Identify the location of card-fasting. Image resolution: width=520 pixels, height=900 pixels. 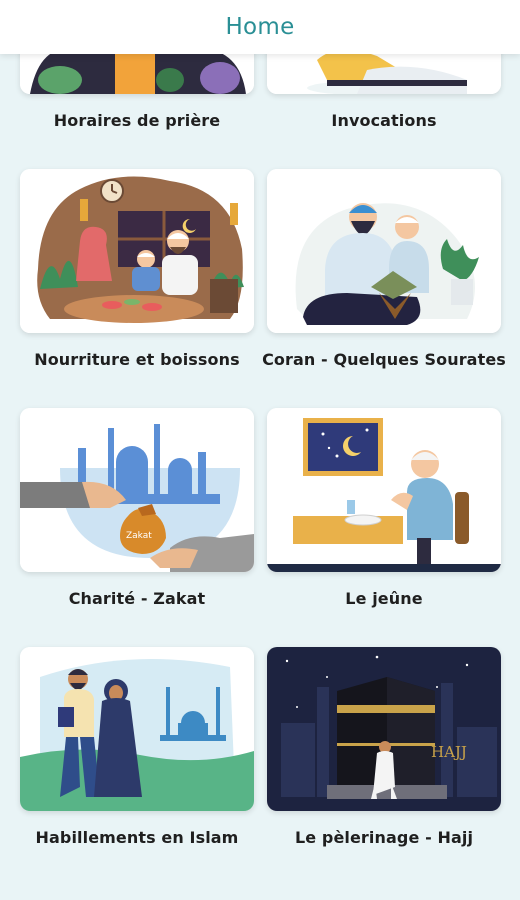
(384, 490).